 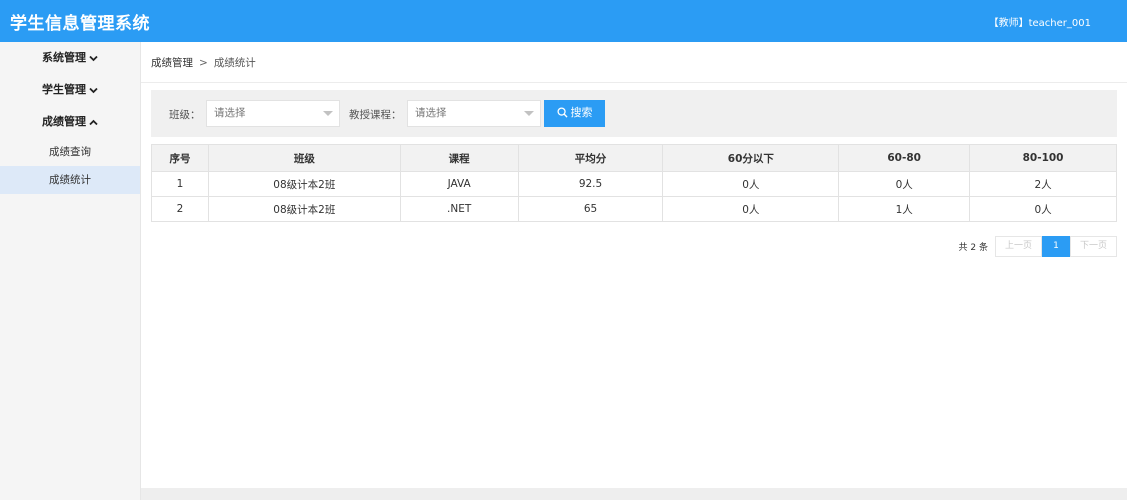 What do you see at coordinates (180, 158) in the screenshot?
I see `column-header: 序号` at bounding box center [180, 158].